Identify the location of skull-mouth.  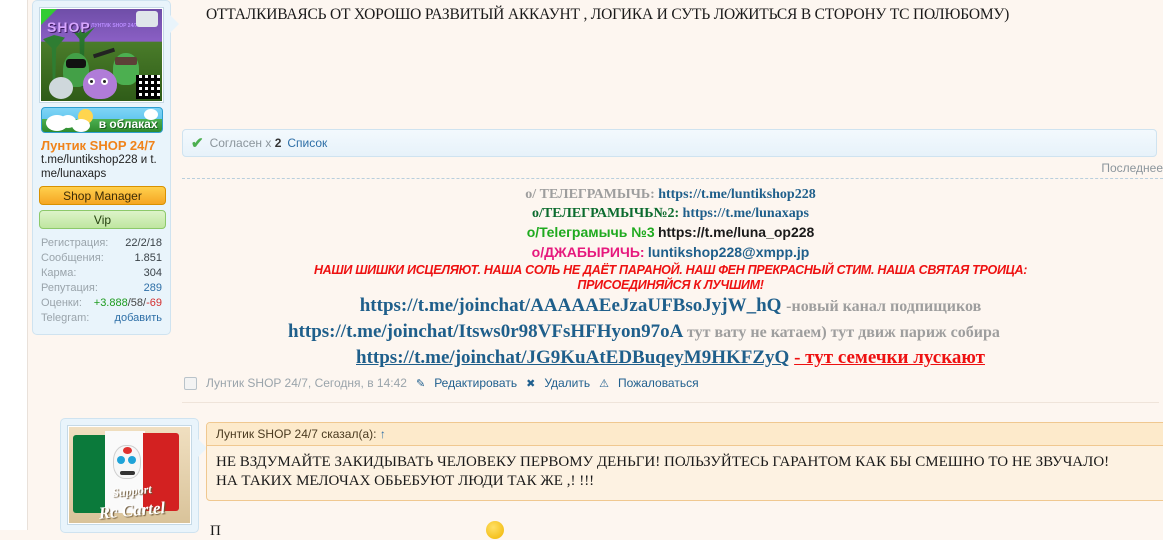
(127, 473).